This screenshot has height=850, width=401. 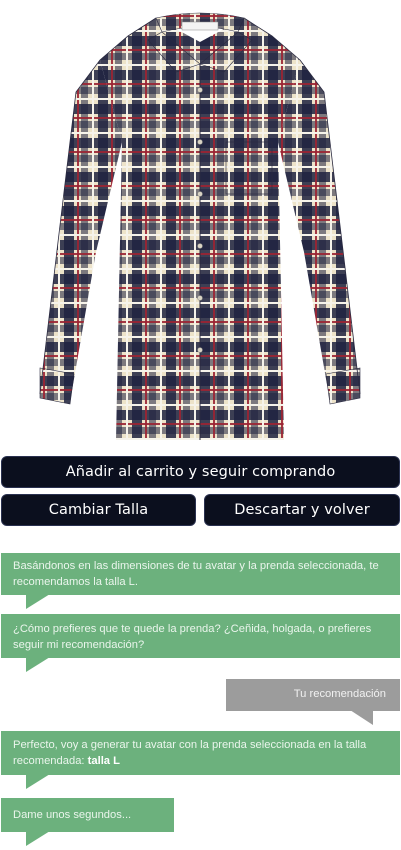 I want to click on user-bubble-tail, so click(x=361, y=717).